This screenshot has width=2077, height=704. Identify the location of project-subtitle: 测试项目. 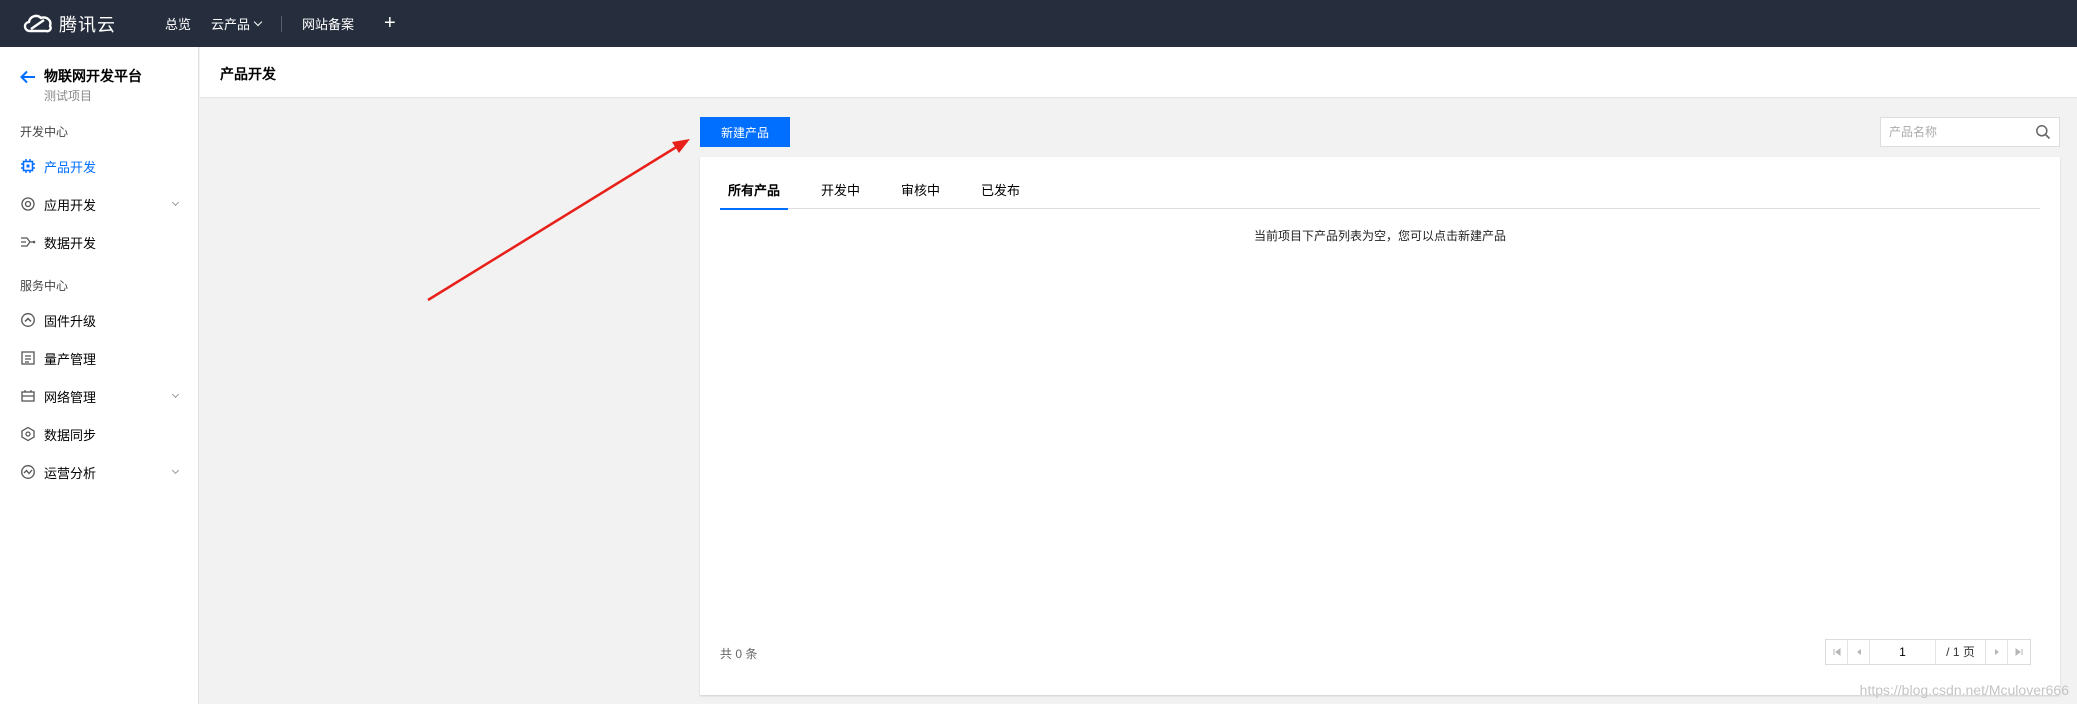
(68, 96).